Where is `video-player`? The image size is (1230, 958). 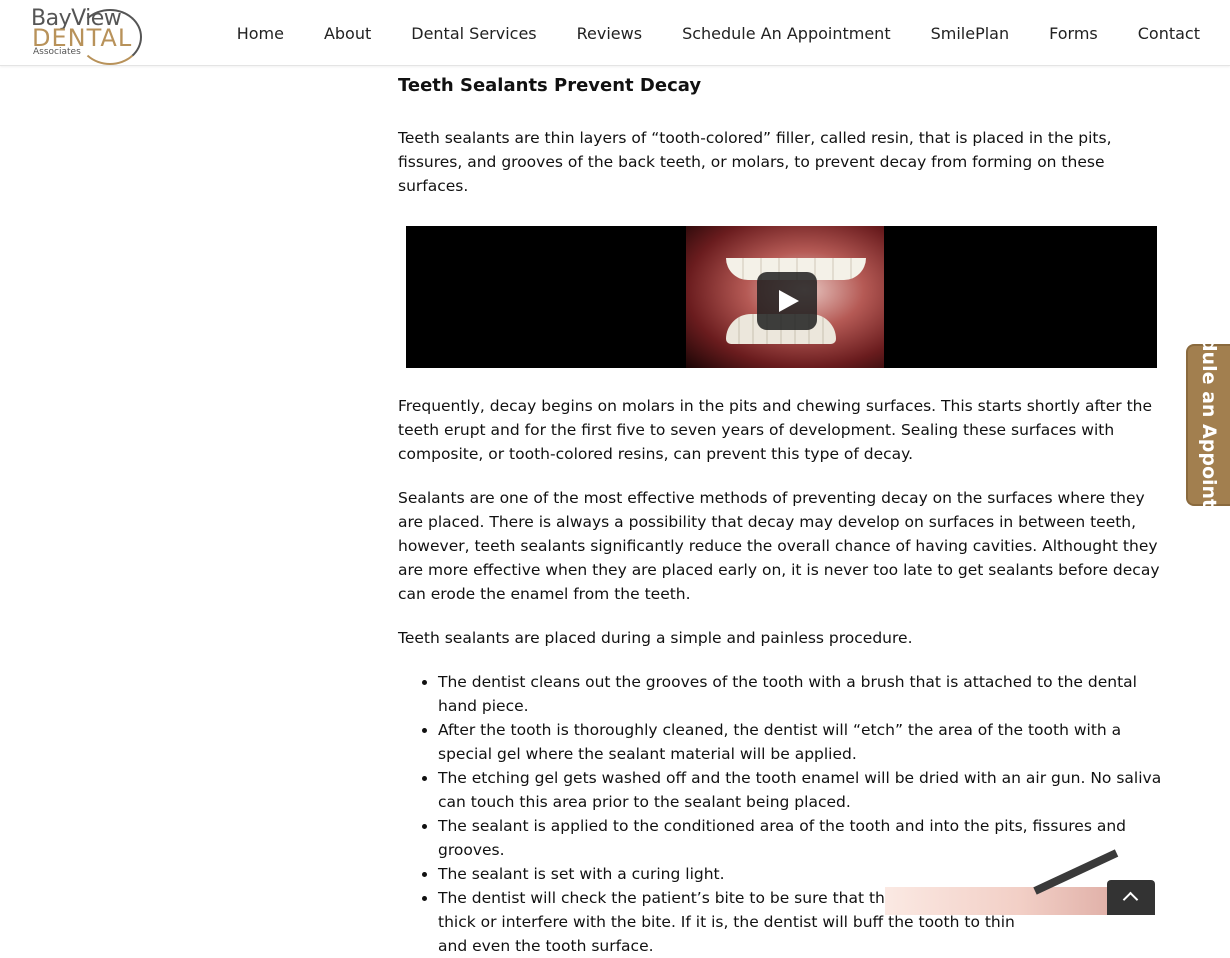
video-player is located at coordinates (781, 297).